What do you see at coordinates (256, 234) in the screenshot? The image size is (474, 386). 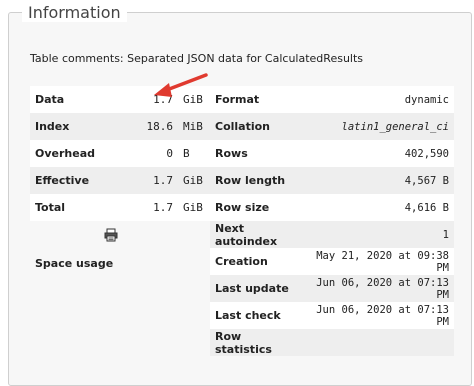 I see `row-stat-label: Next autoindex` at bounding box center [256, 234].